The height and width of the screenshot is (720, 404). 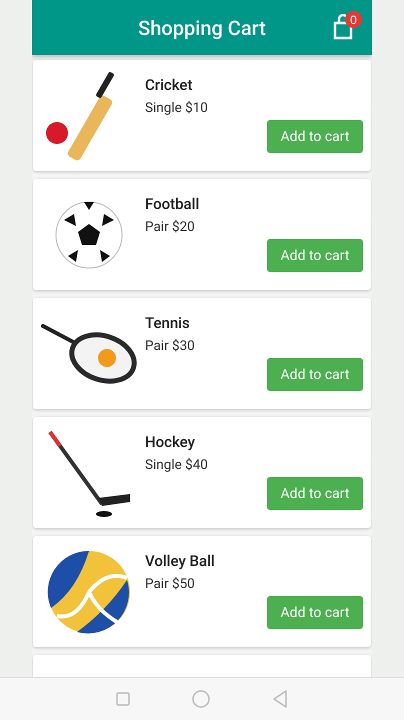 What do you see at coordinates (353, 19) in the screenshot?
I see `cart-count-badge: 0` at bounding box center [353, 19].